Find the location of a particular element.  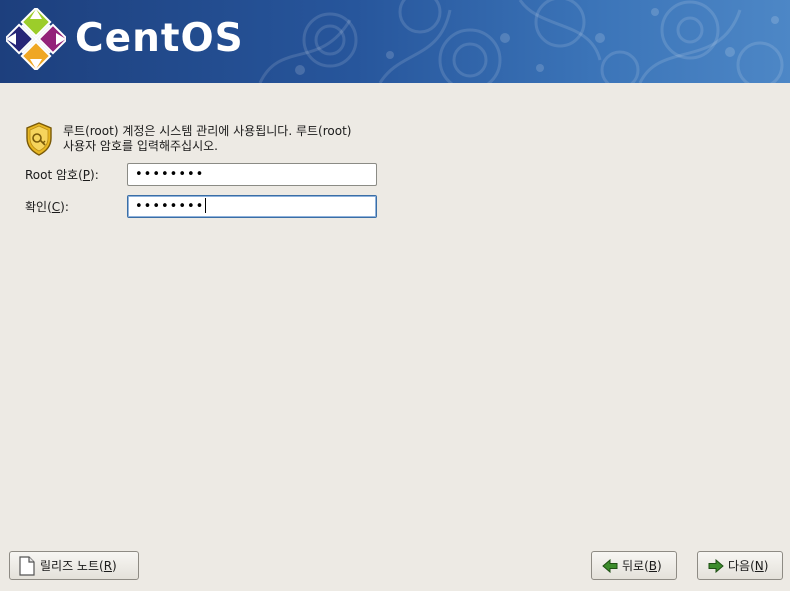

shield-key-icon is located at coordinates (39, 139).